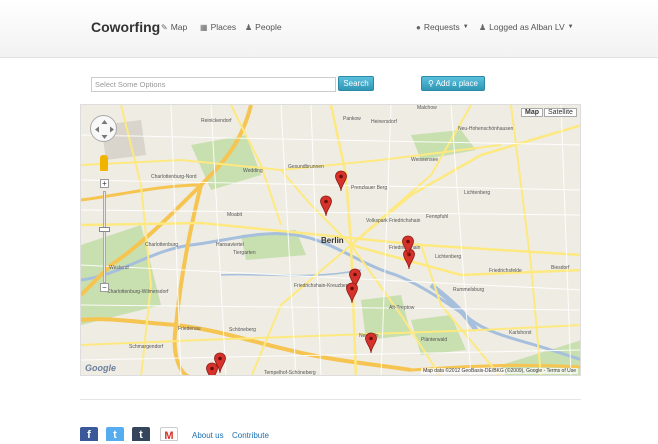  I want to click on tumblr-icon: t, so click(141, 434).